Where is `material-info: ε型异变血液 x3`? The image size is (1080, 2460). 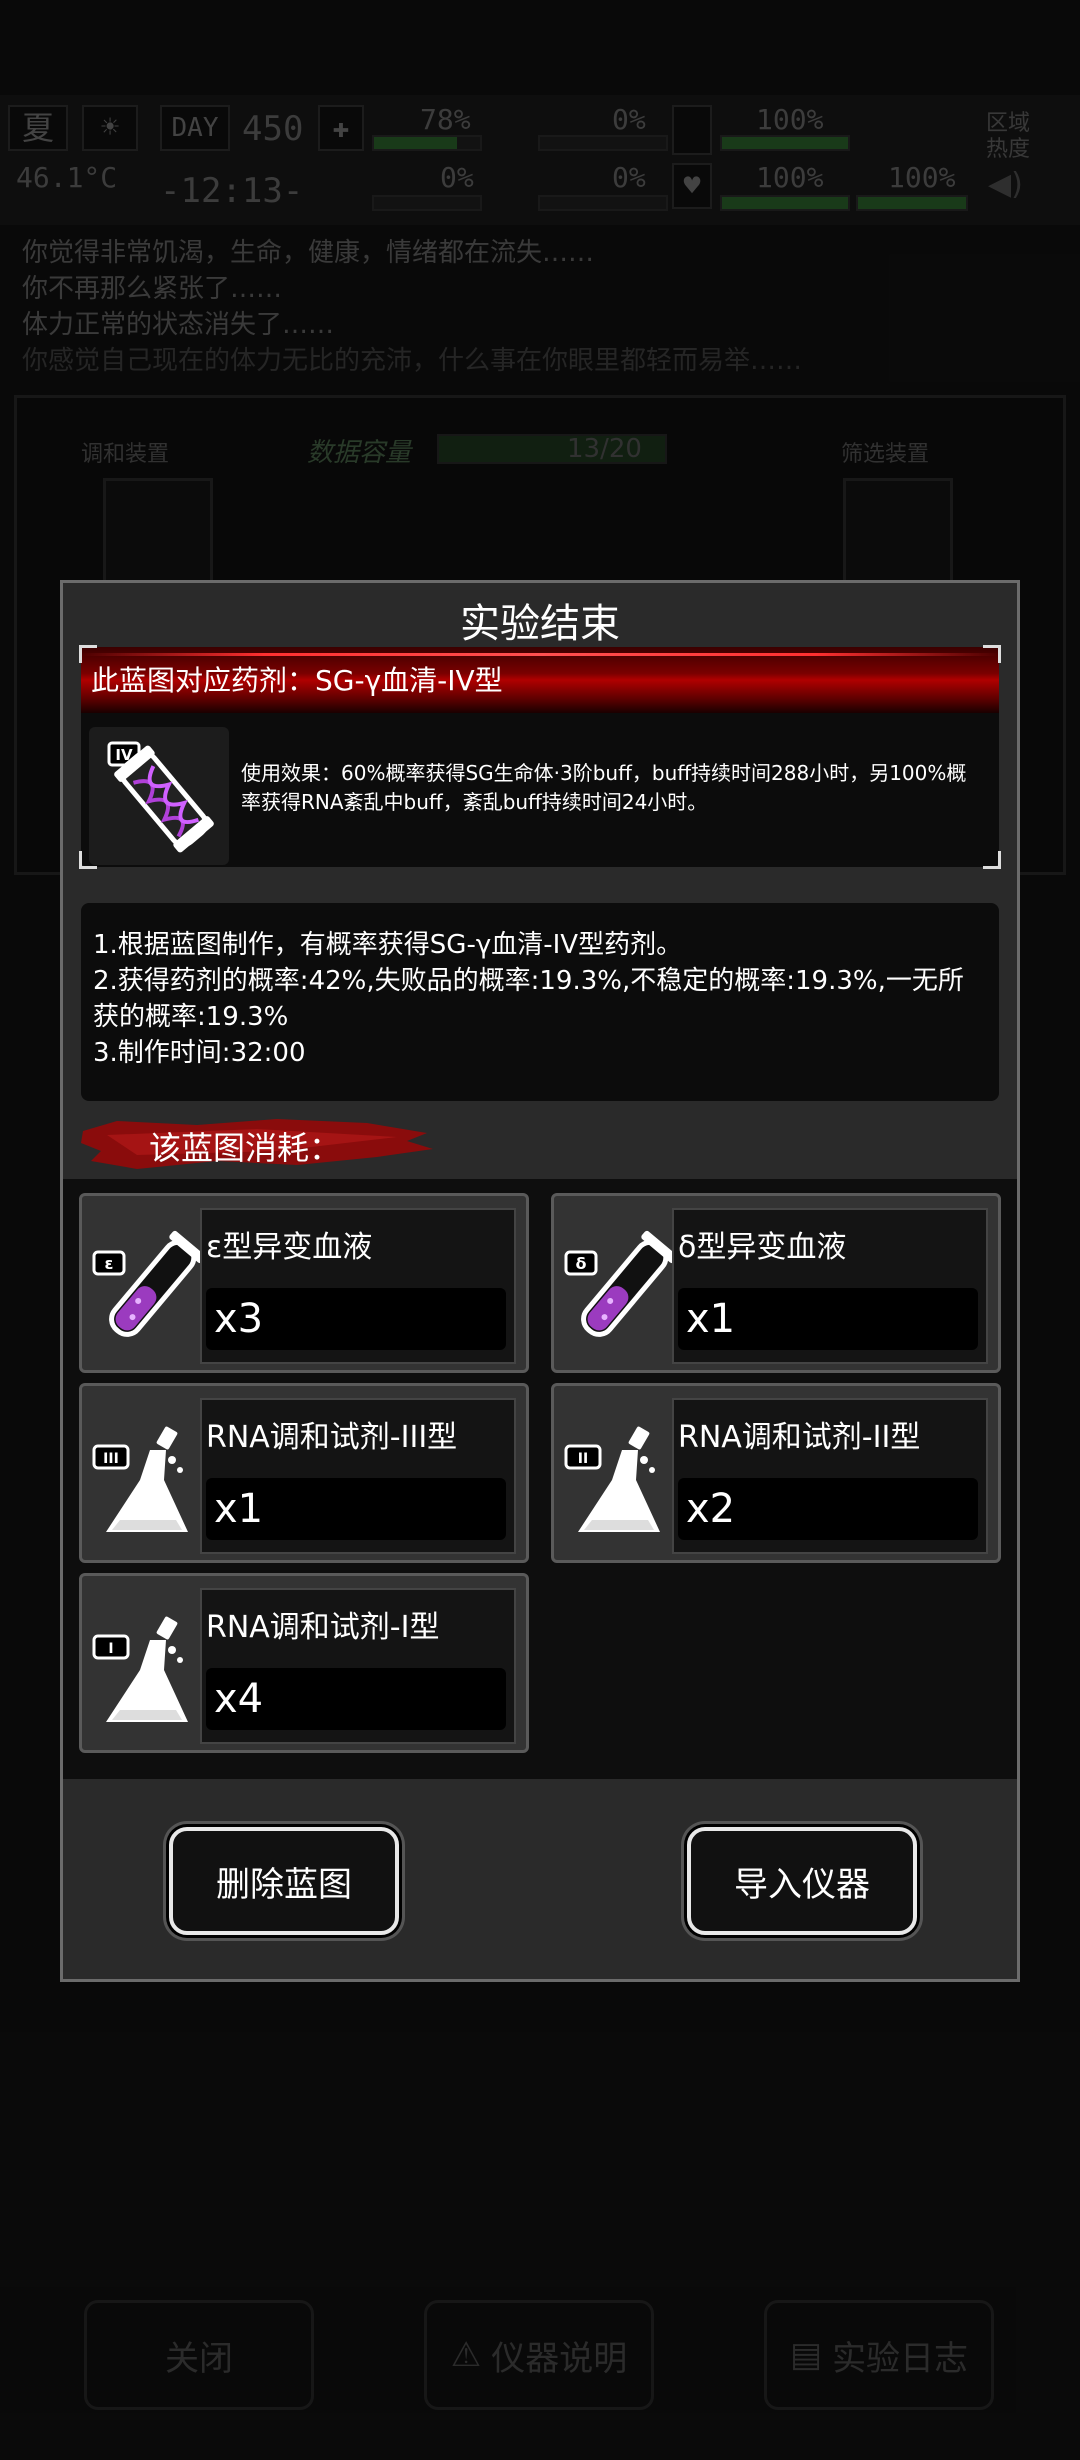
material-info: ε型异变血液 x3 is located at coordinates (358, 1286).